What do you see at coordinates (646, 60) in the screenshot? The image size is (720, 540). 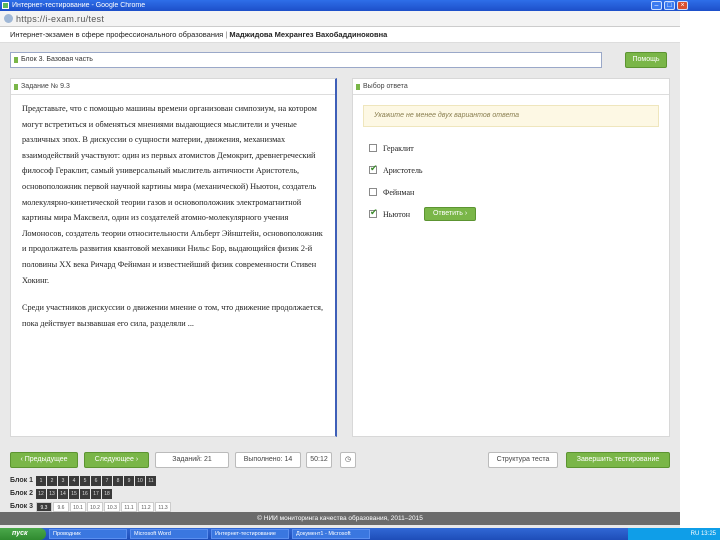 I see `help-button: Помощь` at bounding box center [646, 60].